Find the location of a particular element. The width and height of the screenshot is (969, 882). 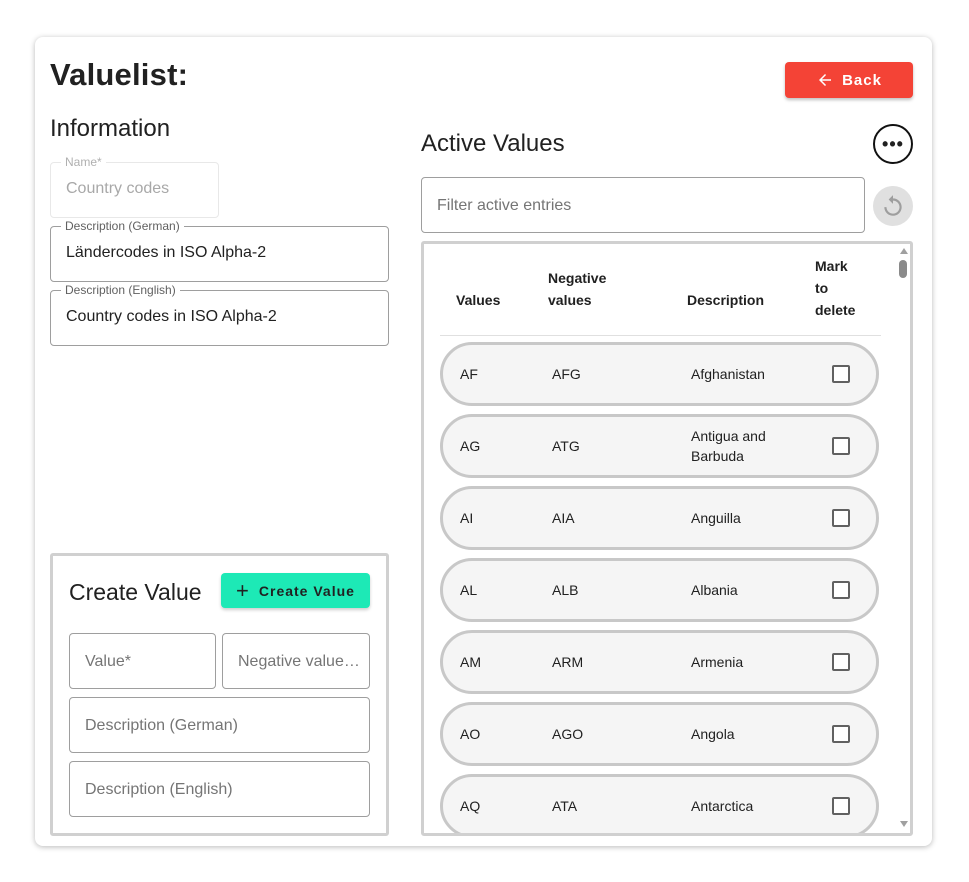

value-input-placeholder: Value* is located at coordinates (108, 661).